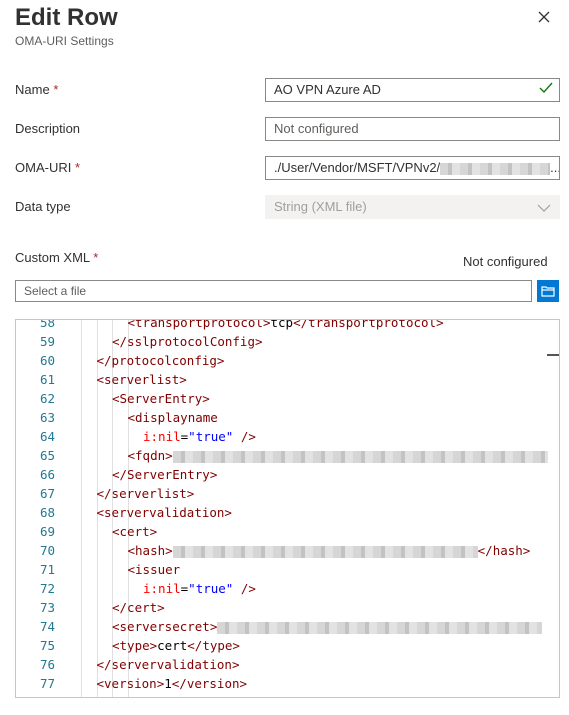  I want to click on code-text: </ServerEntry>, so click(165, 474).